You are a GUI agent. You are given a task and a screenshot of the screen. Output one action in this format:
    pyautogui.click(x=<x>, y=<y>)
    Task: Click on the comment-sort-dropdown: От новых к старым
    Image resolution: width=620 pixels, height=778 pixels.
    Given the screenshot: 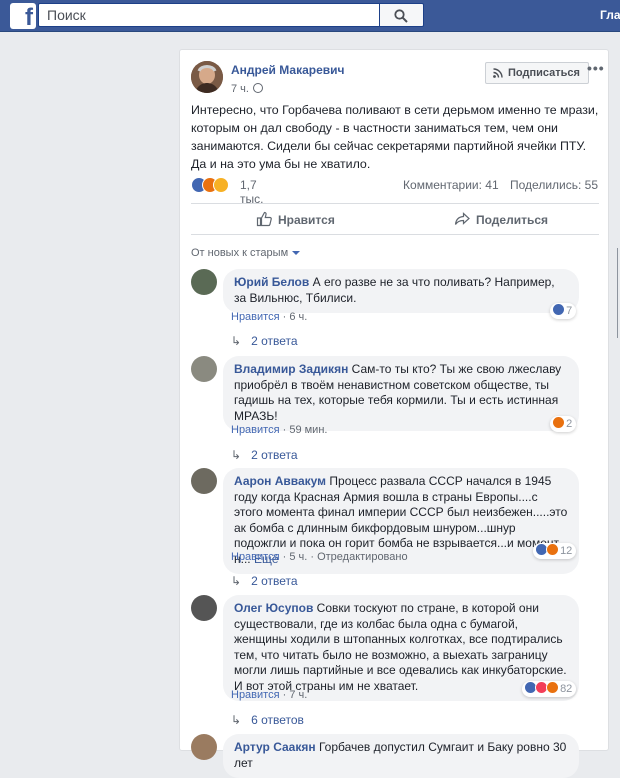 What is the action you would take?
    pyautogui.click(x=246, y=253)
    